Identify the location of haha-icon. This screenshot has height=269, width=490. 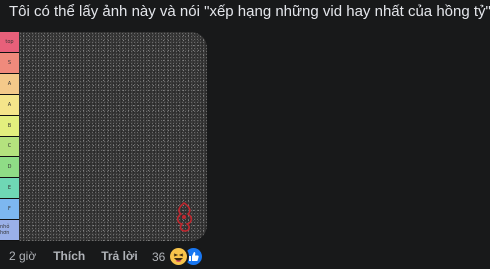
(179, 256).